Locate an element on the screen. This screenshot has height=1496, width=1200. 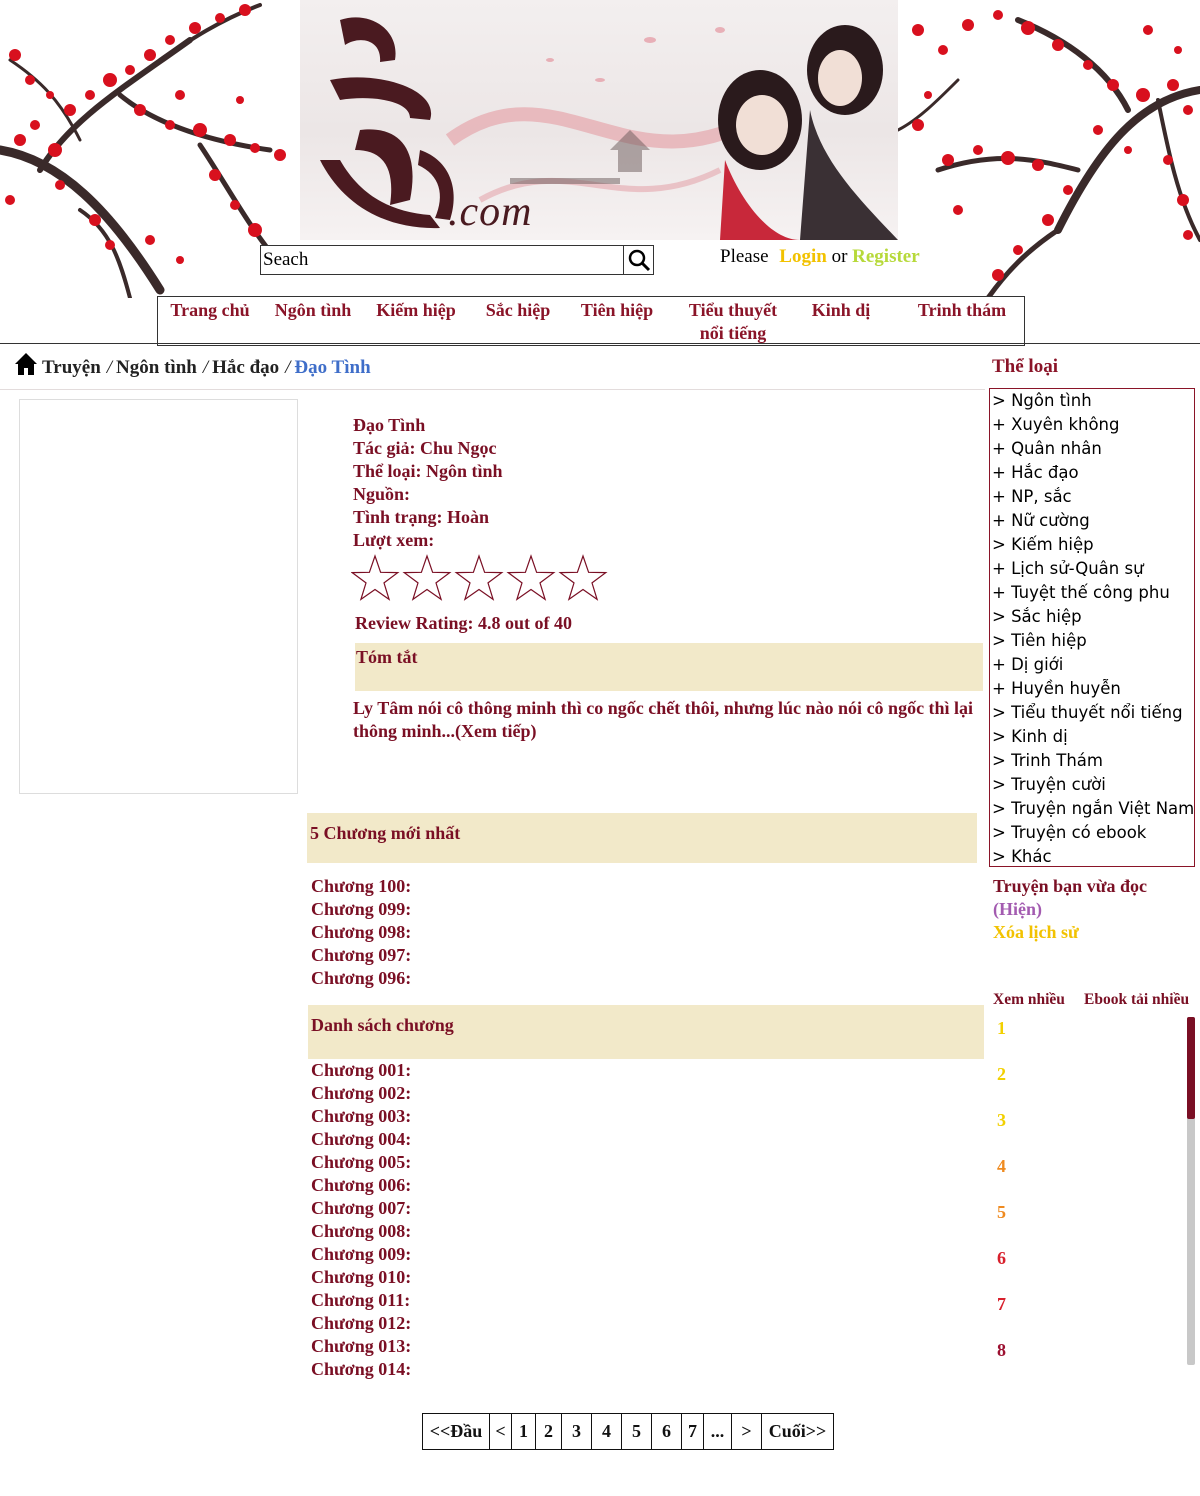
genre-item: + NP, sắc is located at coordinates (1093, 497).